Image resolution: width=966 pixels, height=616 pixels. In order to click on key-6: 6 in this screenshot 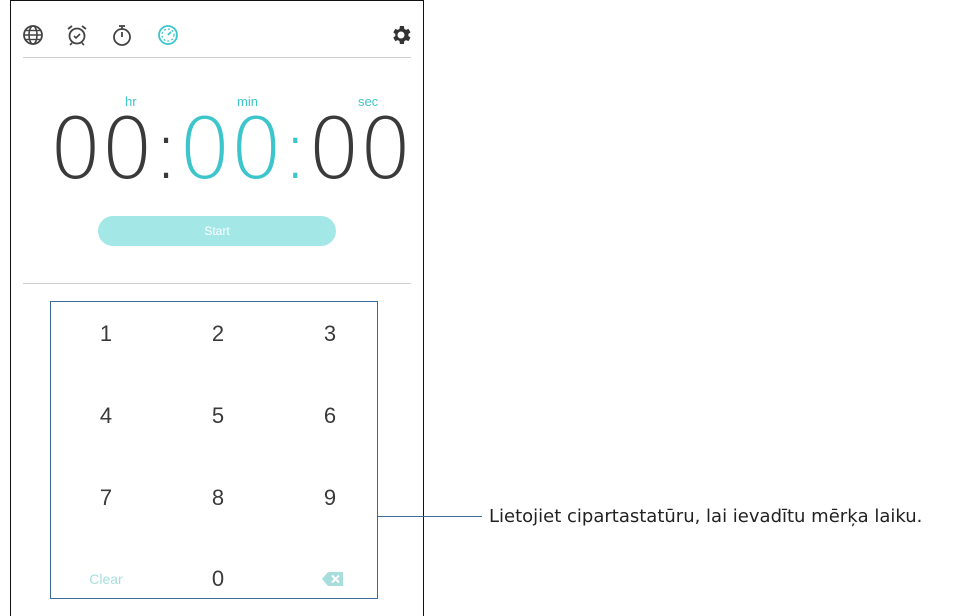, I will do `click(330, 416)`.